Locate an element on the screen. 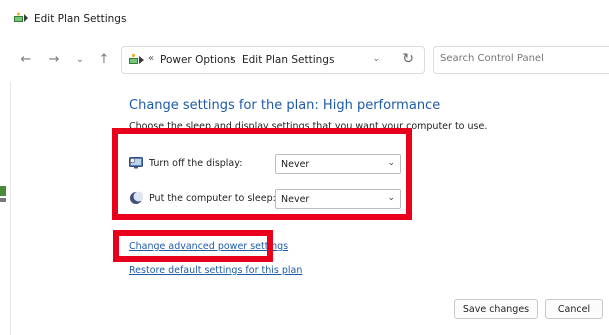  sleep-value: Never is located at coordinates (295, 199).